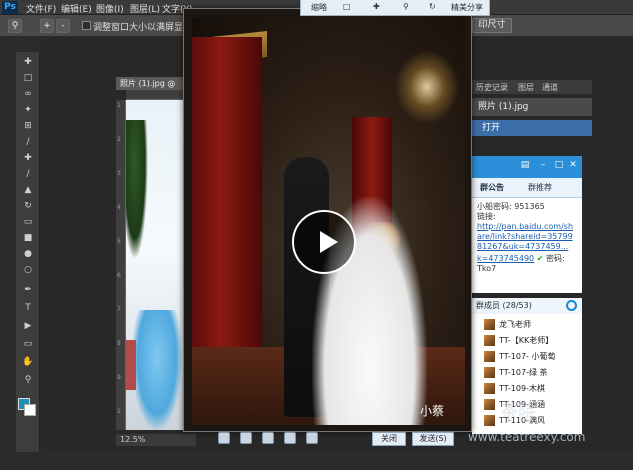 The width and height of the screenshot is (633, 470). Describe the element at coordinates (376, 6) in the screenshot. I see `move-icon: ✚` at that location.